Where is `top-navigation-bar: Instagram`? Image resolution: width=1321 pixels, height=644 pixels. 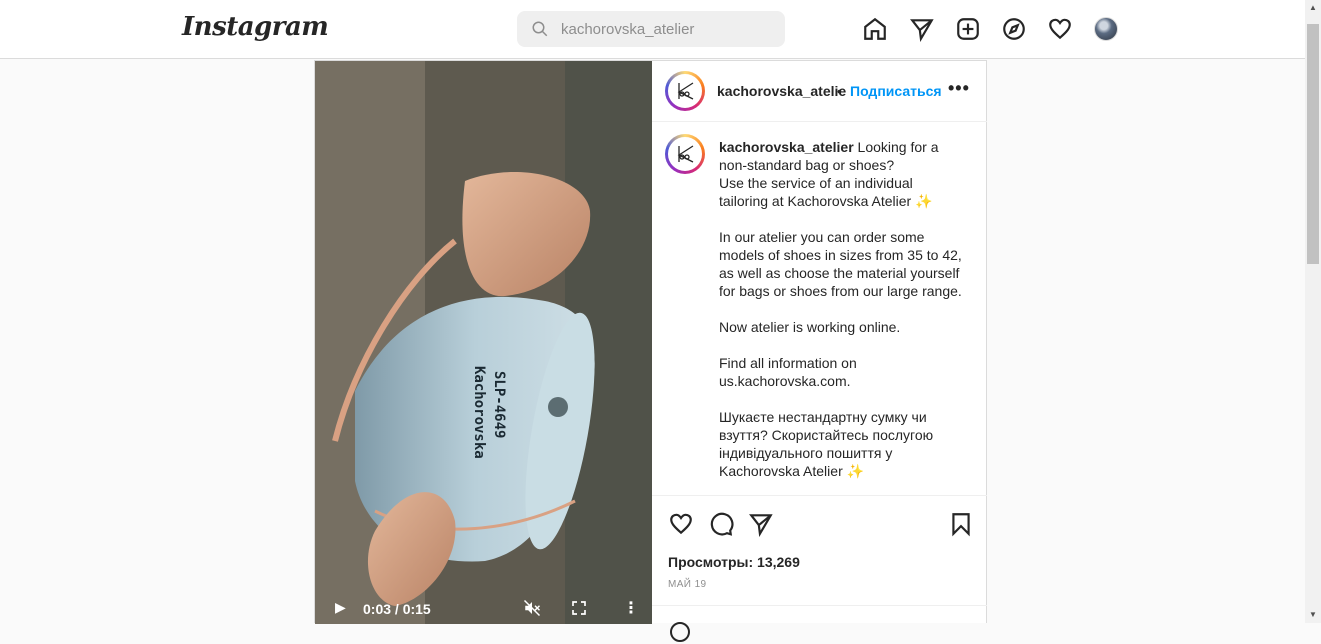
top-navigation-bar: Instagram is located at coordinates (652, 29).